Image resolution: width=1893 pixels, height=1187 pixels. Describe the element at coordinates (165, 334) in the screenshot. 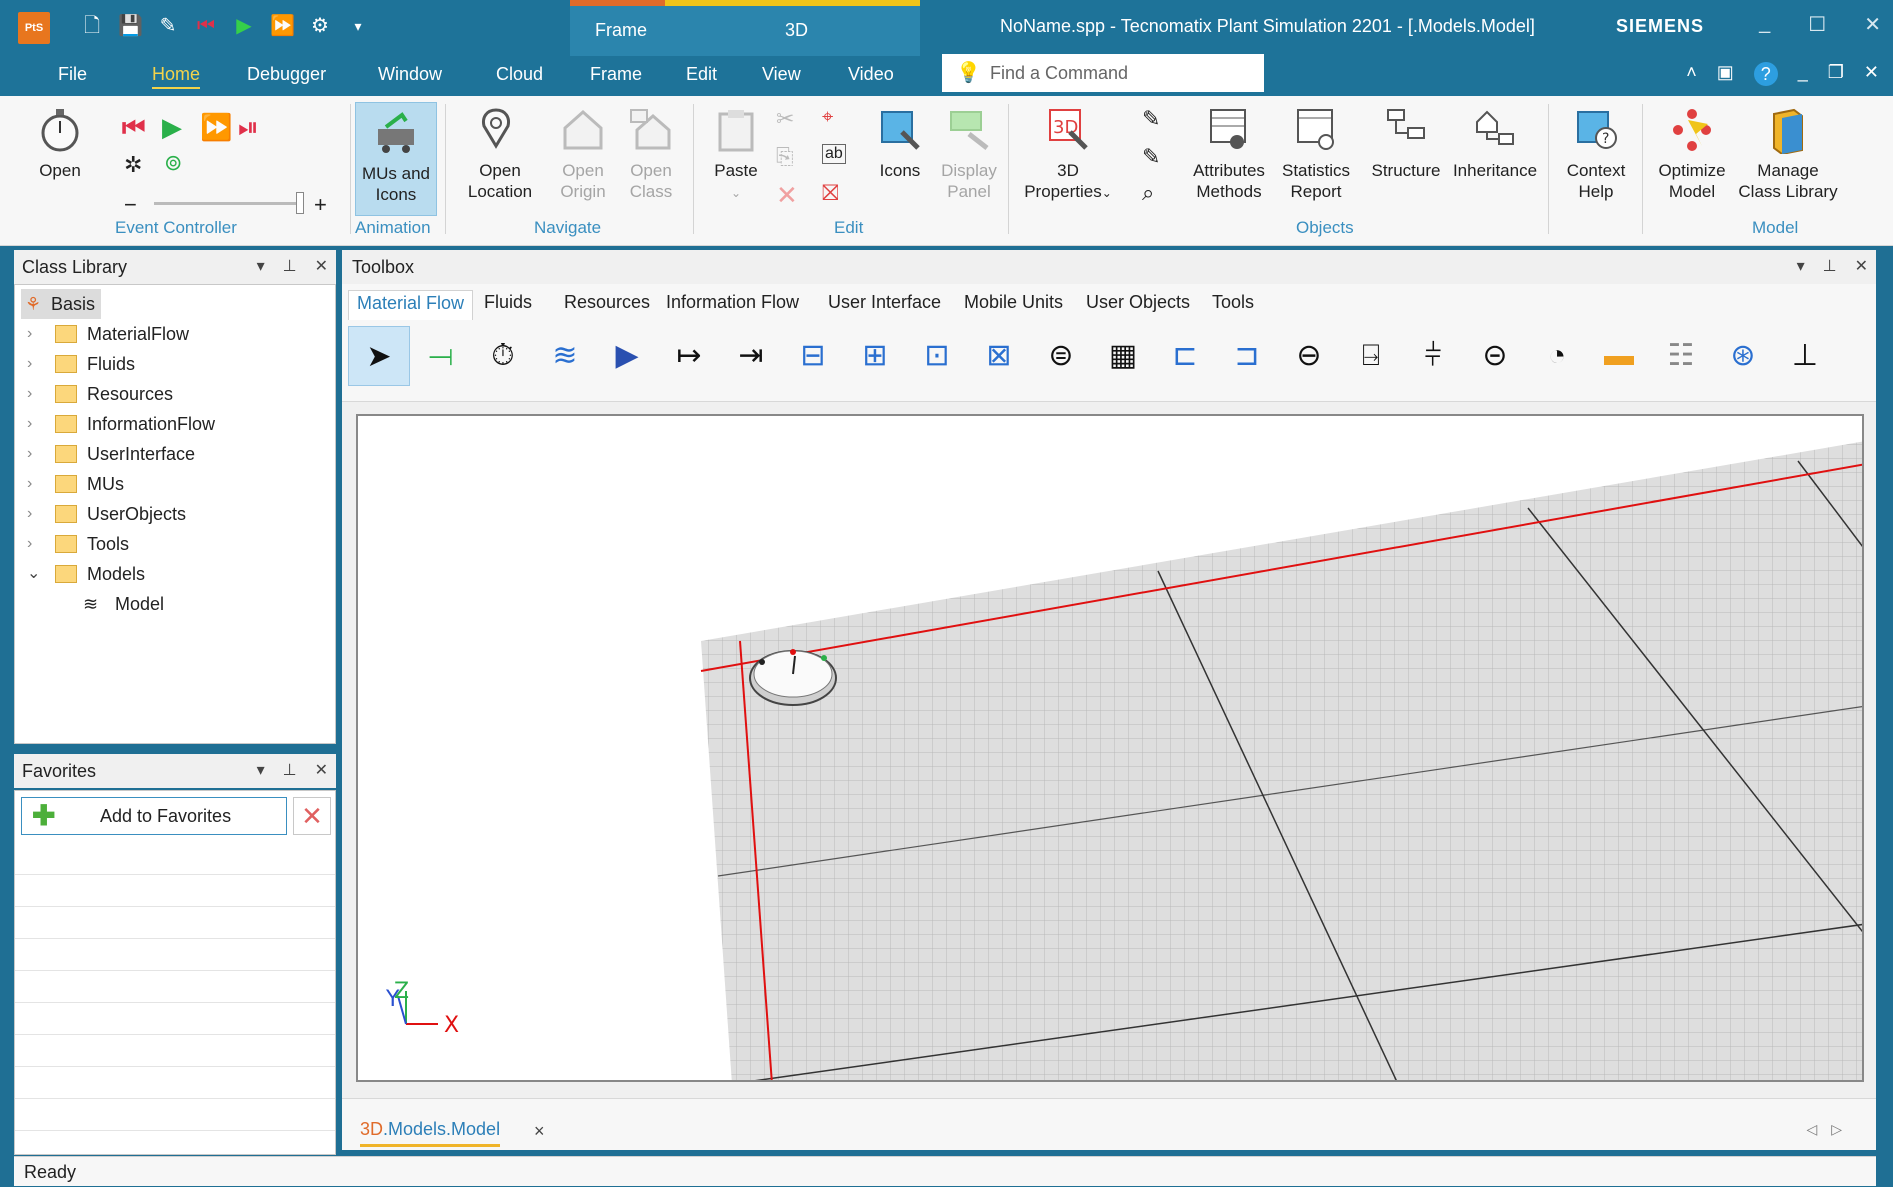

I see `tree-item-materialflow: › MaterialFlow` at that location.